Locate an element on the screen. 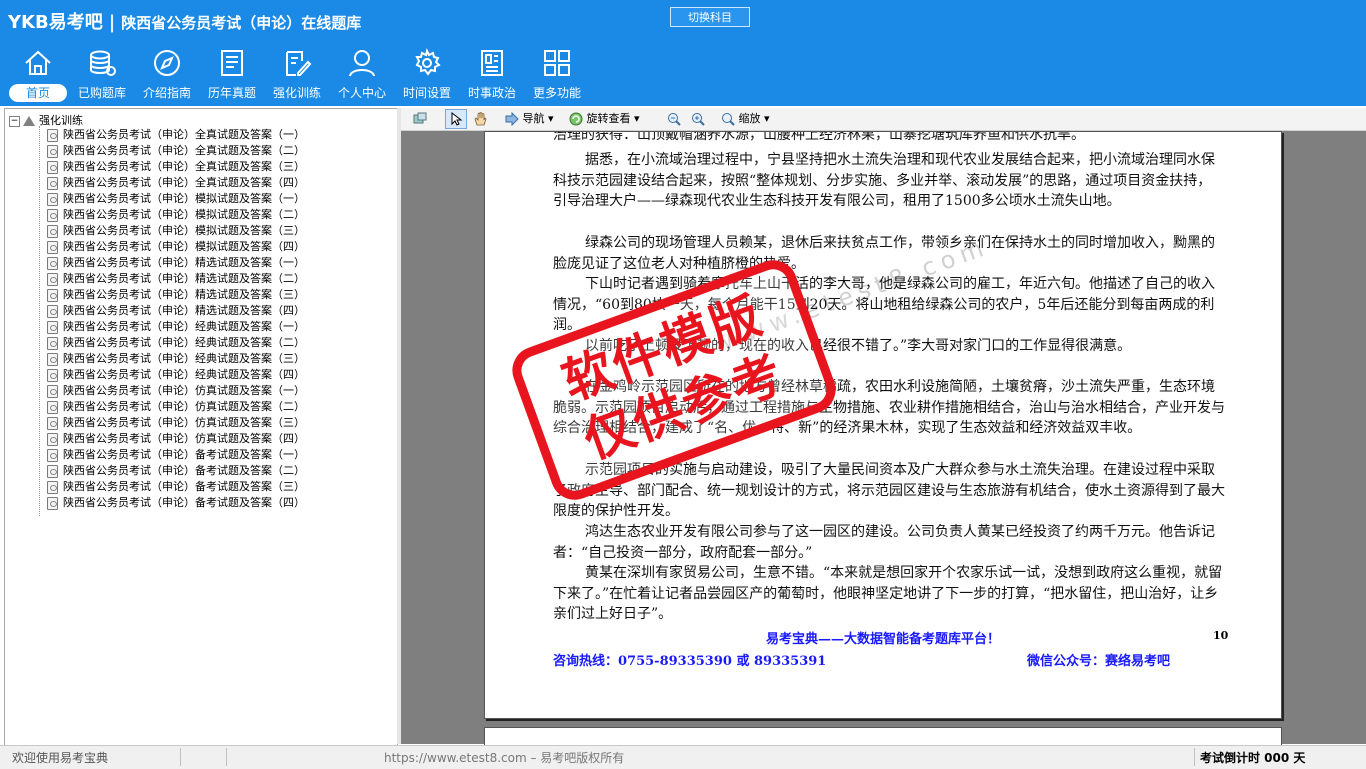 Image resolution: width=1366 pixels, height=769 pixels. tree-item: 陕西省公务员考试（申论）仿真试题及答案（一） is located at coordinates (176, 391).